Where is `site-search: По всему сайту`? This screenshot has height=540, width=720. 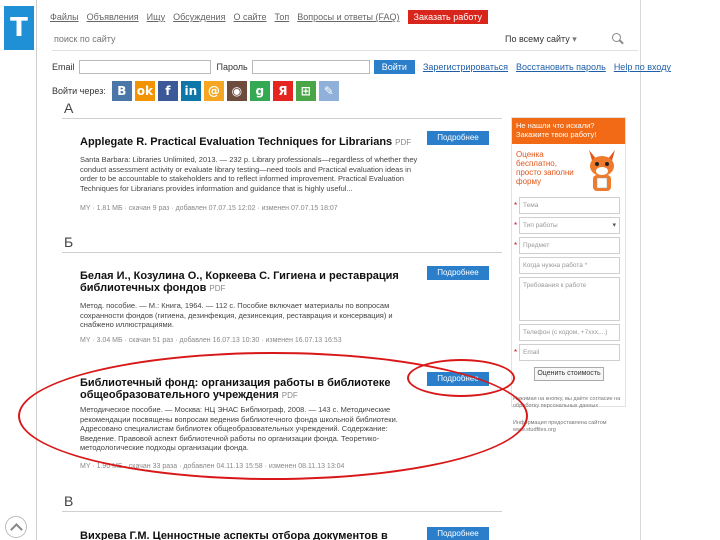
site-search: По всему сайту is located at coordinates (345, 39).